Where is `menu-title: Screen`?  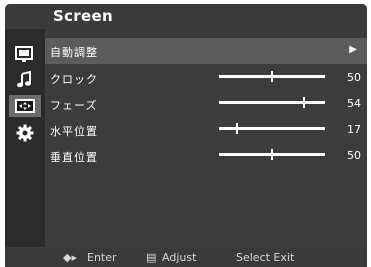
menu-title: Screen is located at coordinates (83, 16).